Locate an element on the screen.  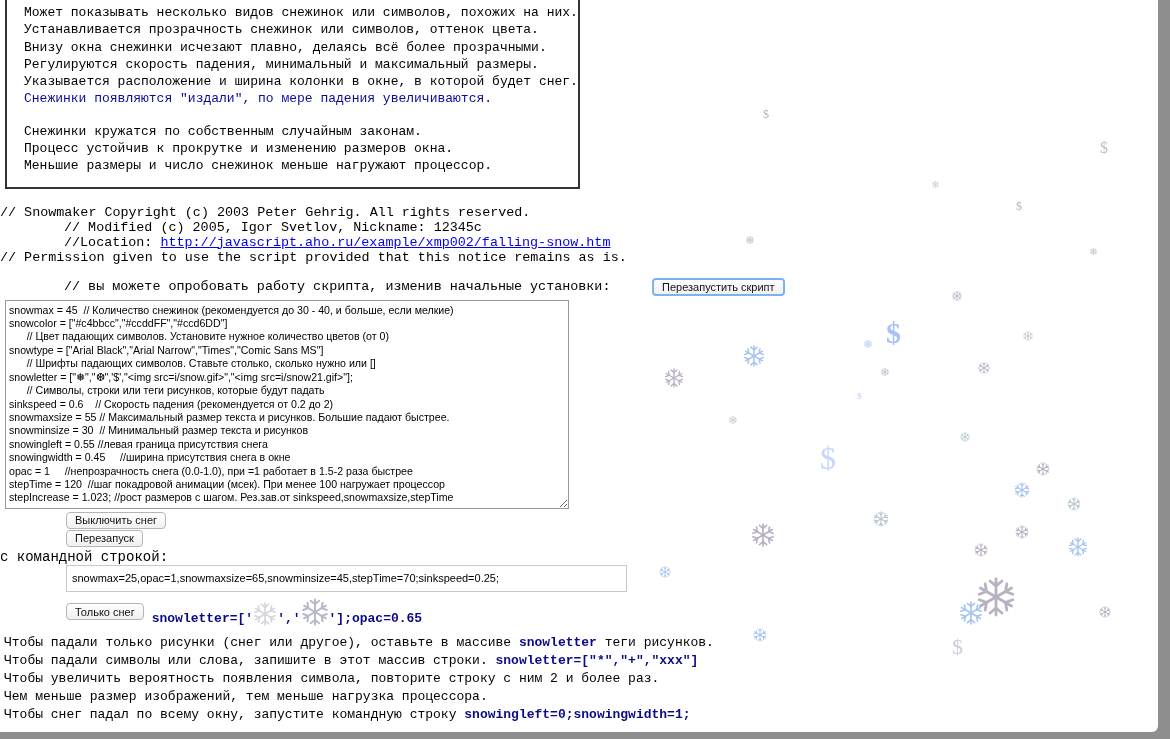
action-button: Выключить снег is located at coordinates (116, 520).